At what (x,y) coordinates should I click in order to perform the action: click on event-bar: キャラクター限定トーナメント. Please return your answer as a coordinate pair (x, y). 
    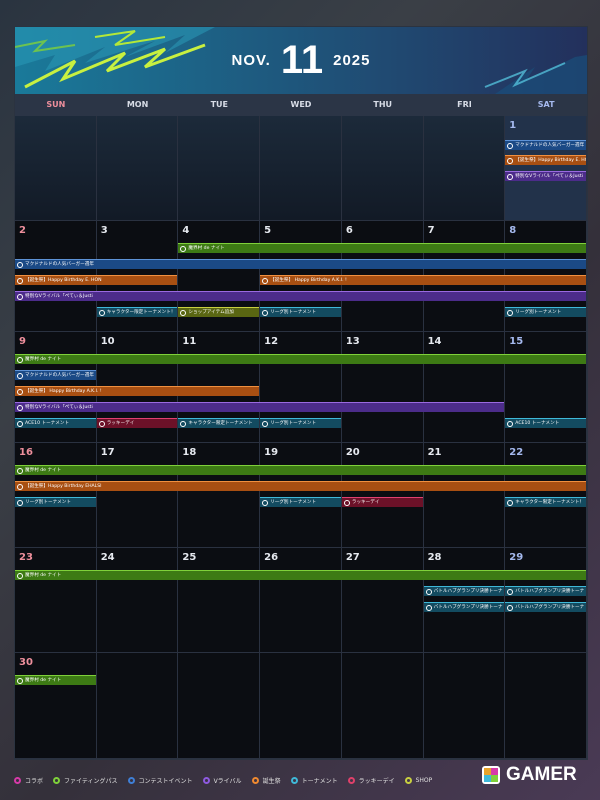
    Looking at the image, I should click on (219, 423).